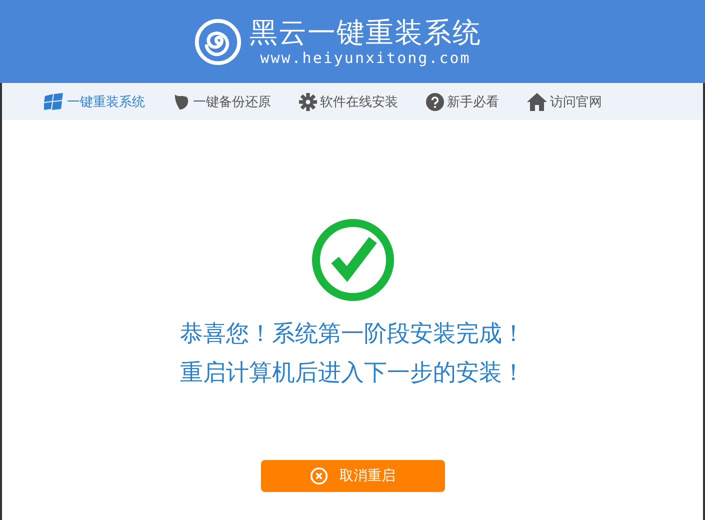  What do you see at coordinates (564, 101) in the screenshot?
I see `nav-tab: 访问官网` at bounding box center [564, 101].